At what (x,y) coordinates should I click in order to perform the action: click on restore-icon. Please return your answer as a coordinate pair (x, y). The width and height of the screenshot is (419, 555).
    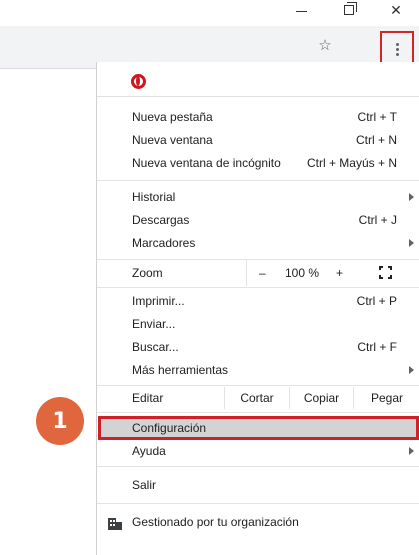
    Looking at the image, I should click on (350, 8).